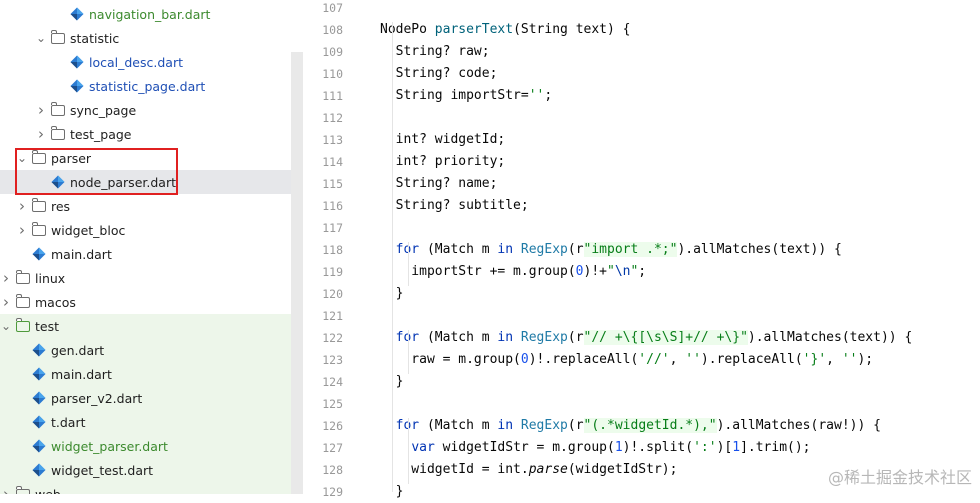 The width and height of the screenshot is (980, 503). Describe the element at coordinates (145, 350) in the screenshot. I see `tree-file: gen.dart` at that location.